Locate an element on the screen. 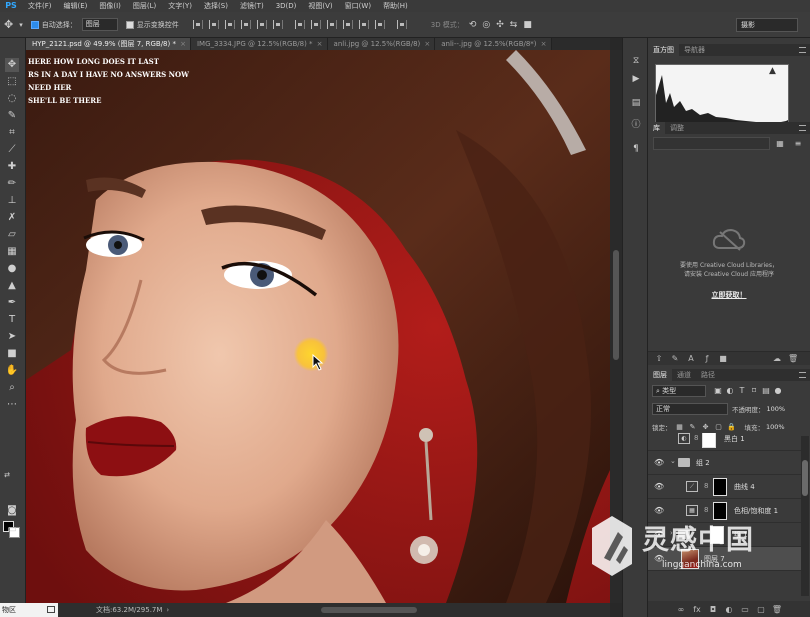  text-icon: A is located at coordinates (691, 359).